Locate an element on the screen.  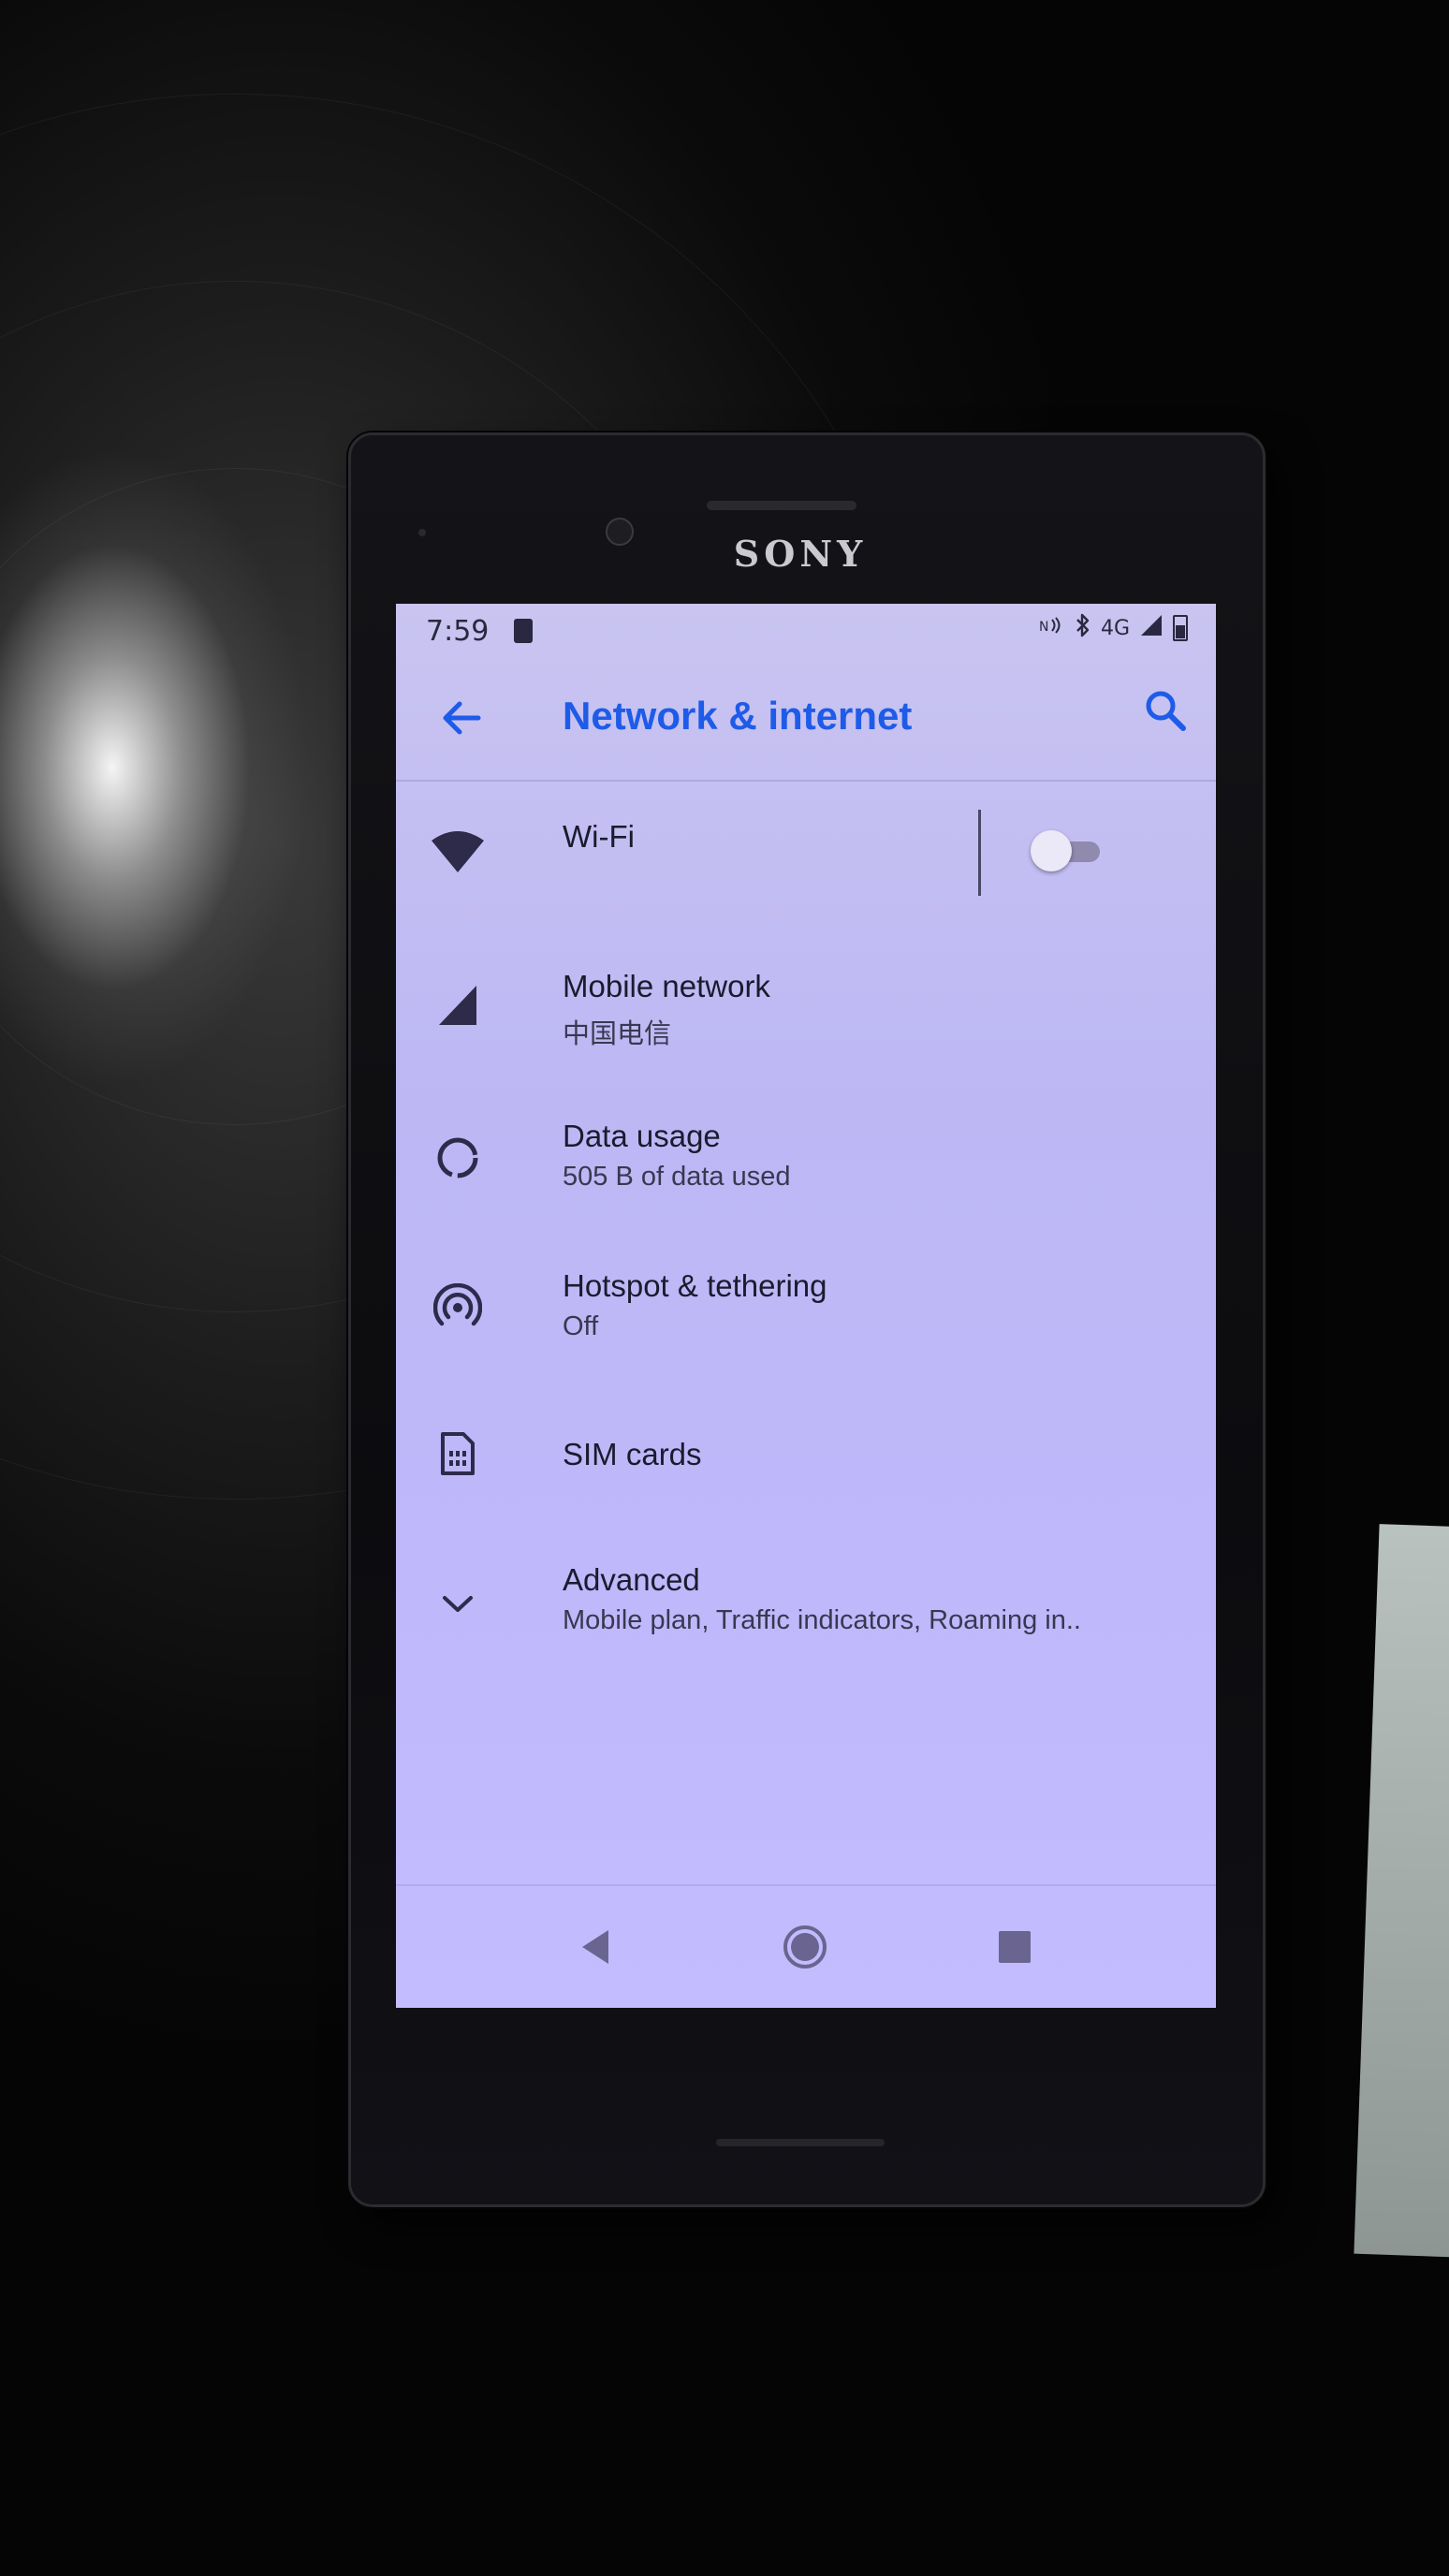
nav-home-button is located at coordinates (805, 1947).